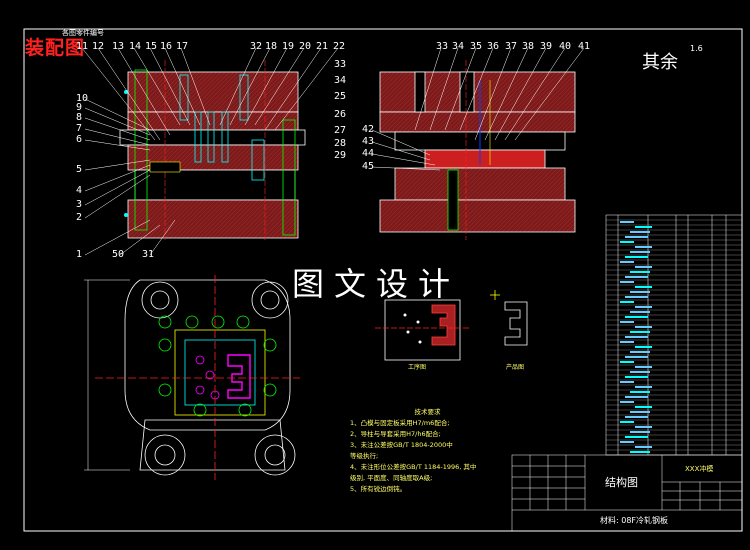 The width and height of the screenshot is (750, 550). What do you see at coordinates (395, 434) in the screenshot?
I see `tech-item: 2、导柱与导套采用H7/h6配合;` at bounding box center [395, 434].